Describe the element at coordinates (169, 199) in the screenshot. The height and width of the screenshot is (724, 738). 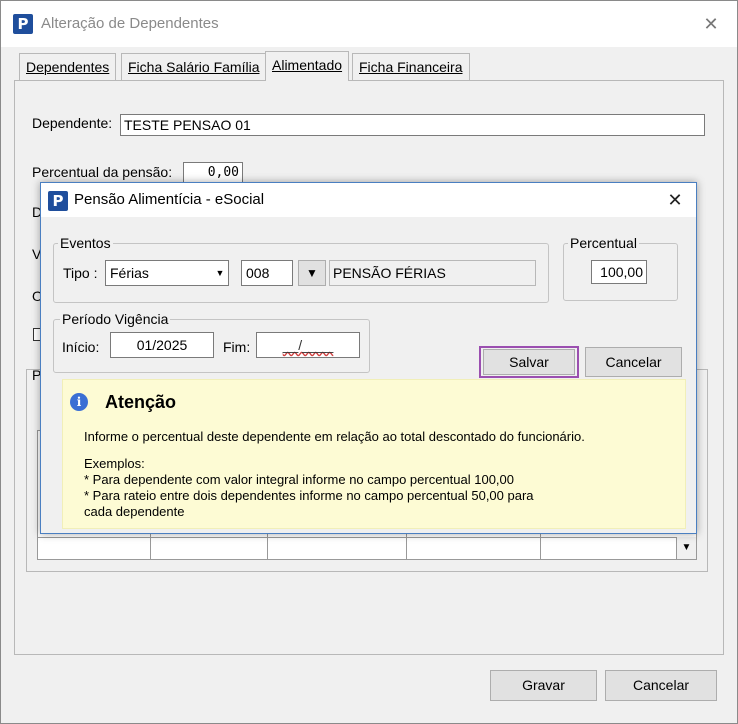
I see `modal-title: Pensão Alimentícia - eSocial` at that location.